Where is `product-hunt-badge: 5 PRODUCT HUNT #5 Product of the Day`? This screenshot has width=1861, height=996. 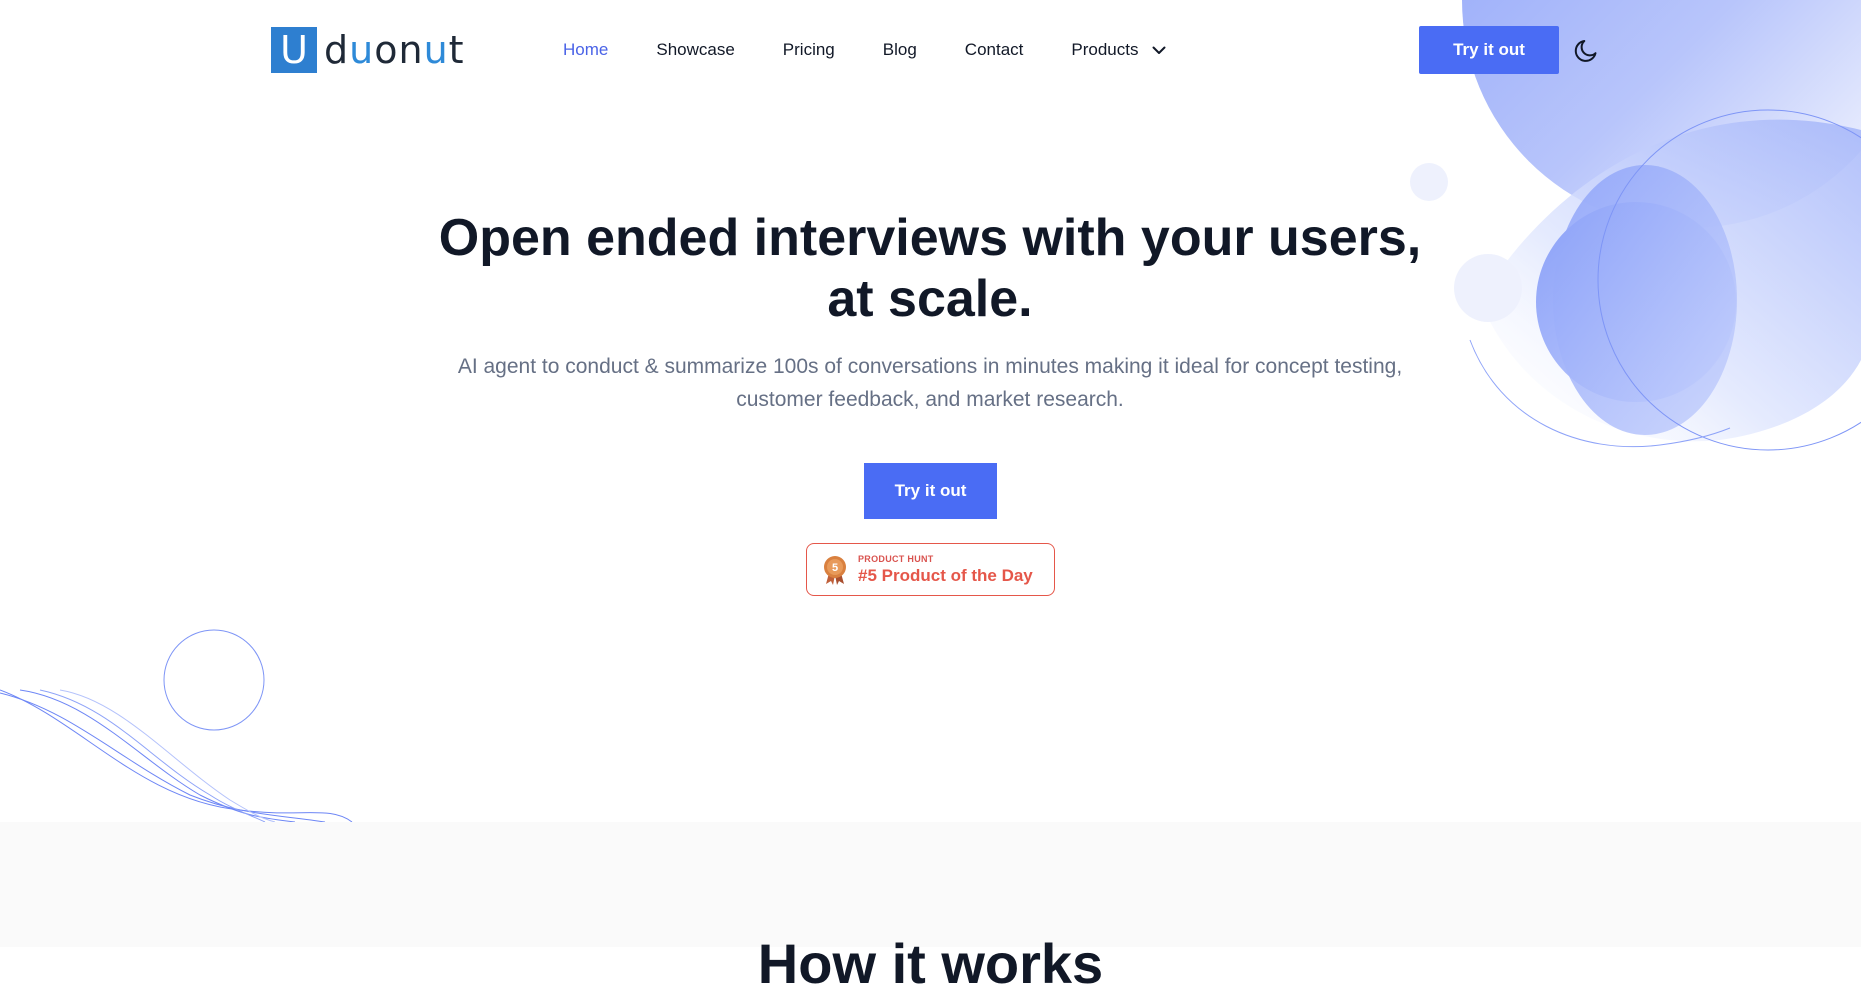 product-hunt-badge: 5 PRODUCT HUNT #5 Product of the Day is located at coordinates (930, 569).